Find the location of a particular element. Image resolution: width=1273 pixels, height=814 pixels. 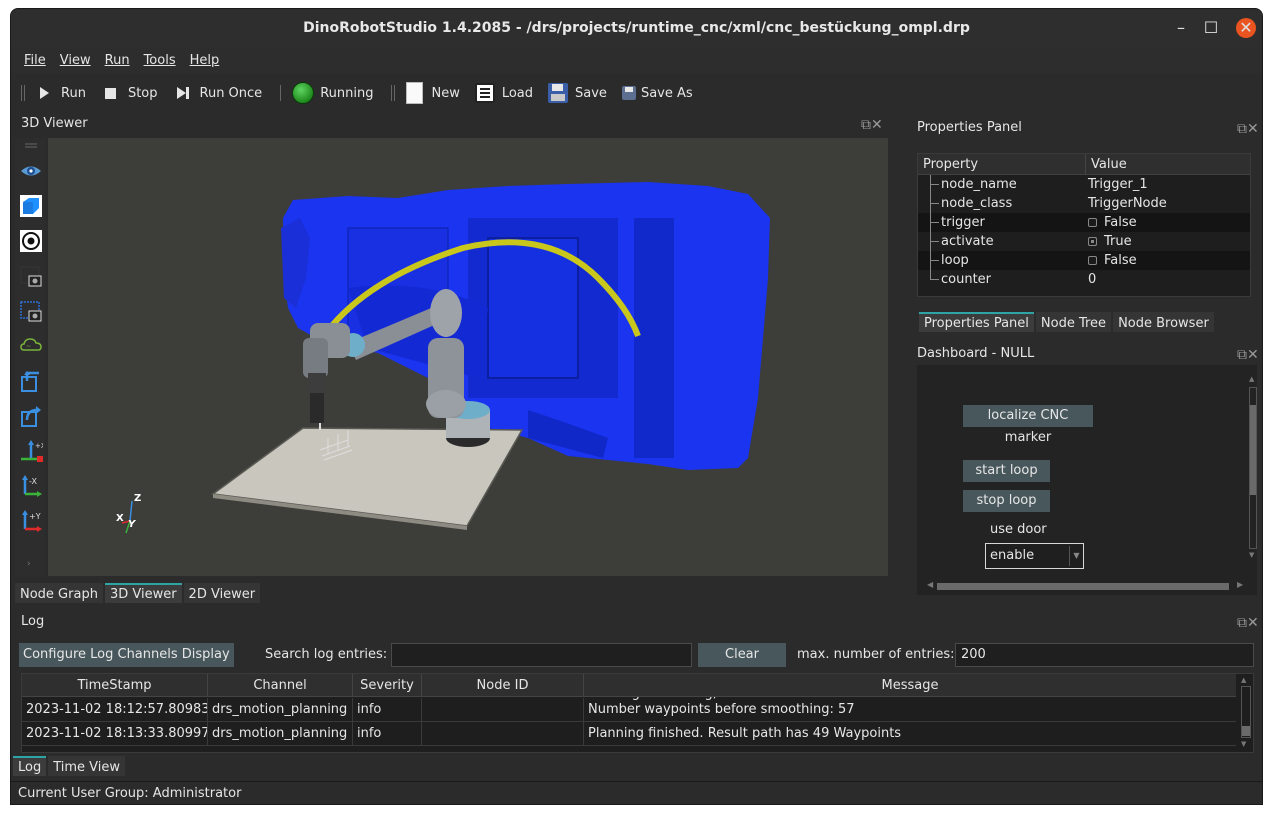

save-button: Save is located at coordinates (577, 93).